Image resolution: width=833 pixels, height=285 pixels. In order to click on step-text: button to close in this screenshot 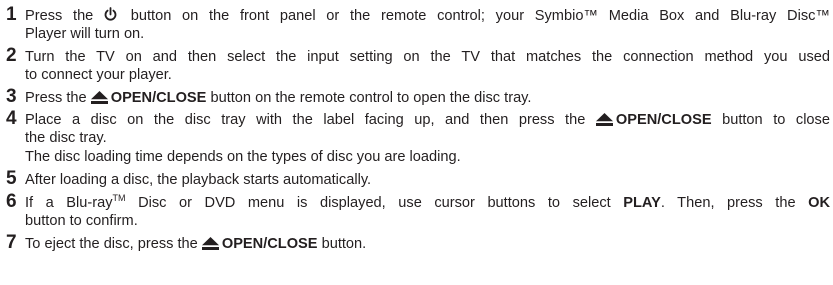, I will do `click(776, 120)`.